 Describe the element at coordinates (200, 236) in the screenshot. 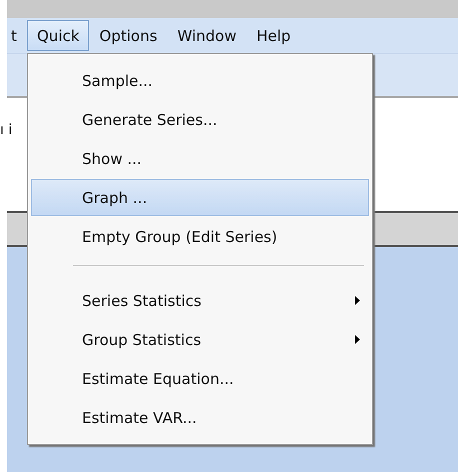

I see `menu-item: Empty Group (Edit Series)` at that location.